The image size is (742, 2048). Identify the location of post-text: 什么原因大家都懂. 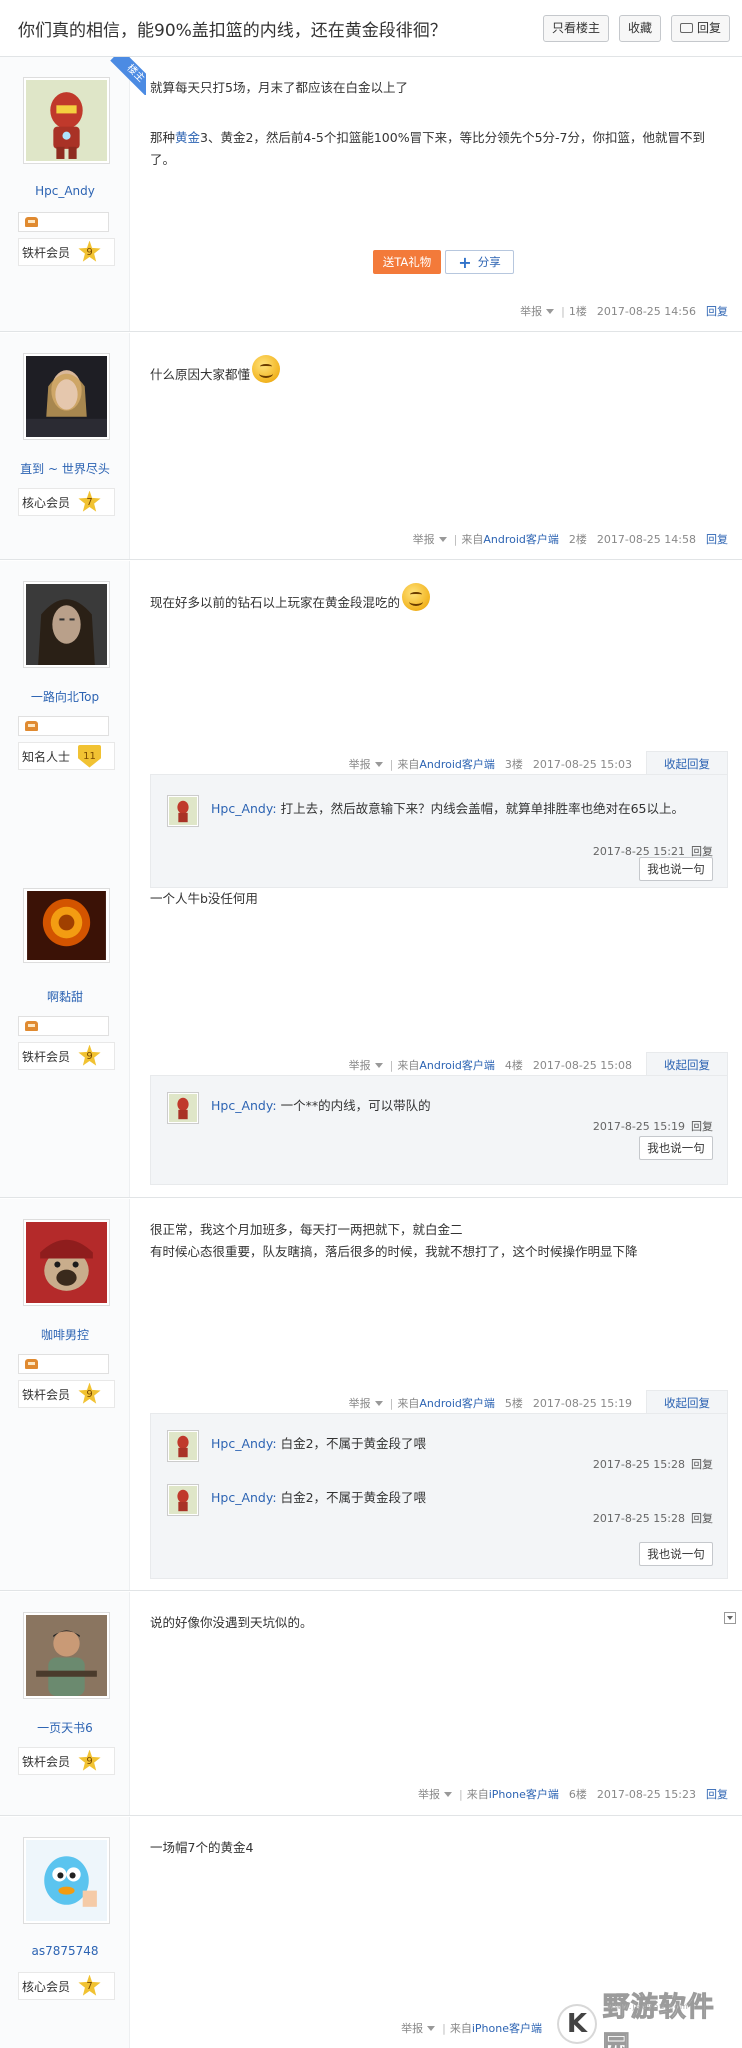
(200, 374).